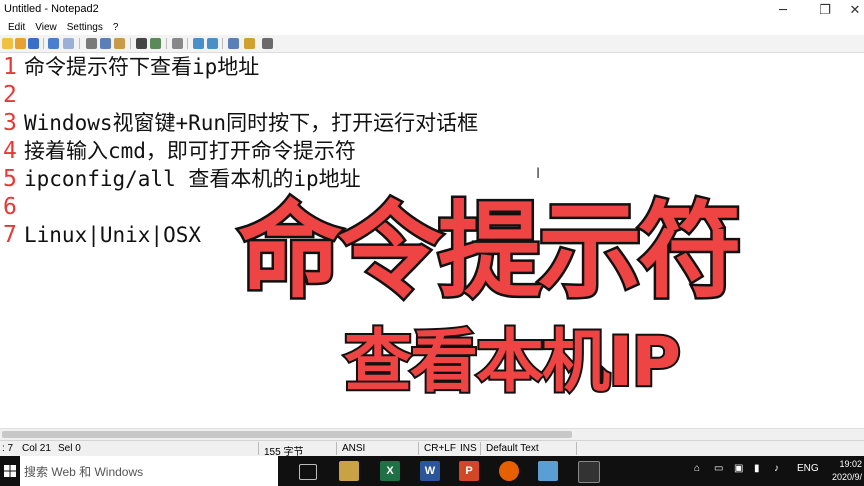  What do you see at coordinates (509, 471) in the screenshot?
I see `firefox-icon` at bounding box center [509, 471].